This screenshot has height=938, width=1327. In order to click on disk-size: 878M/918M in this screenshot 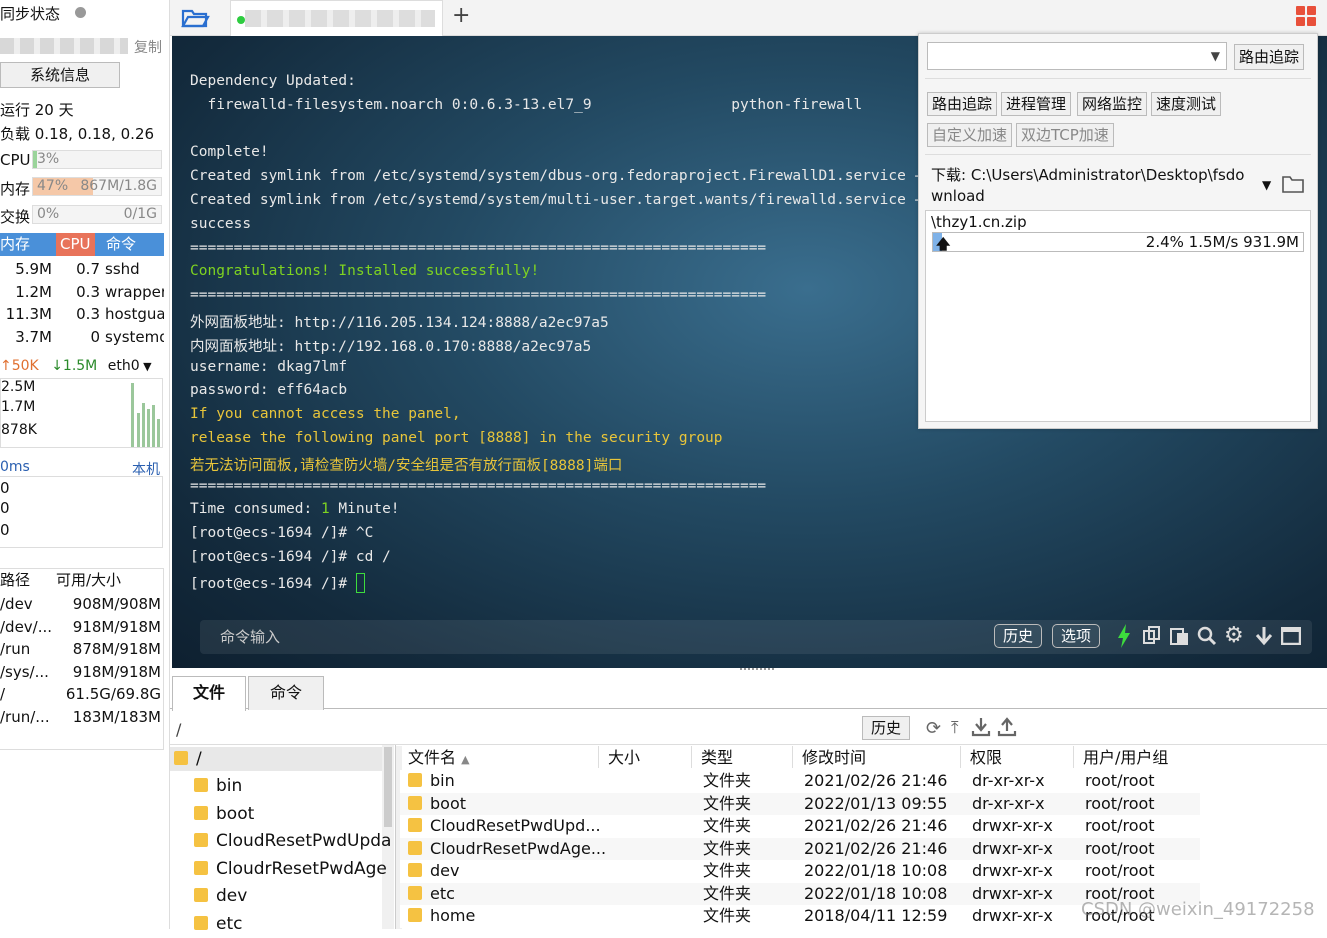, I will do `click(116, 649)`.